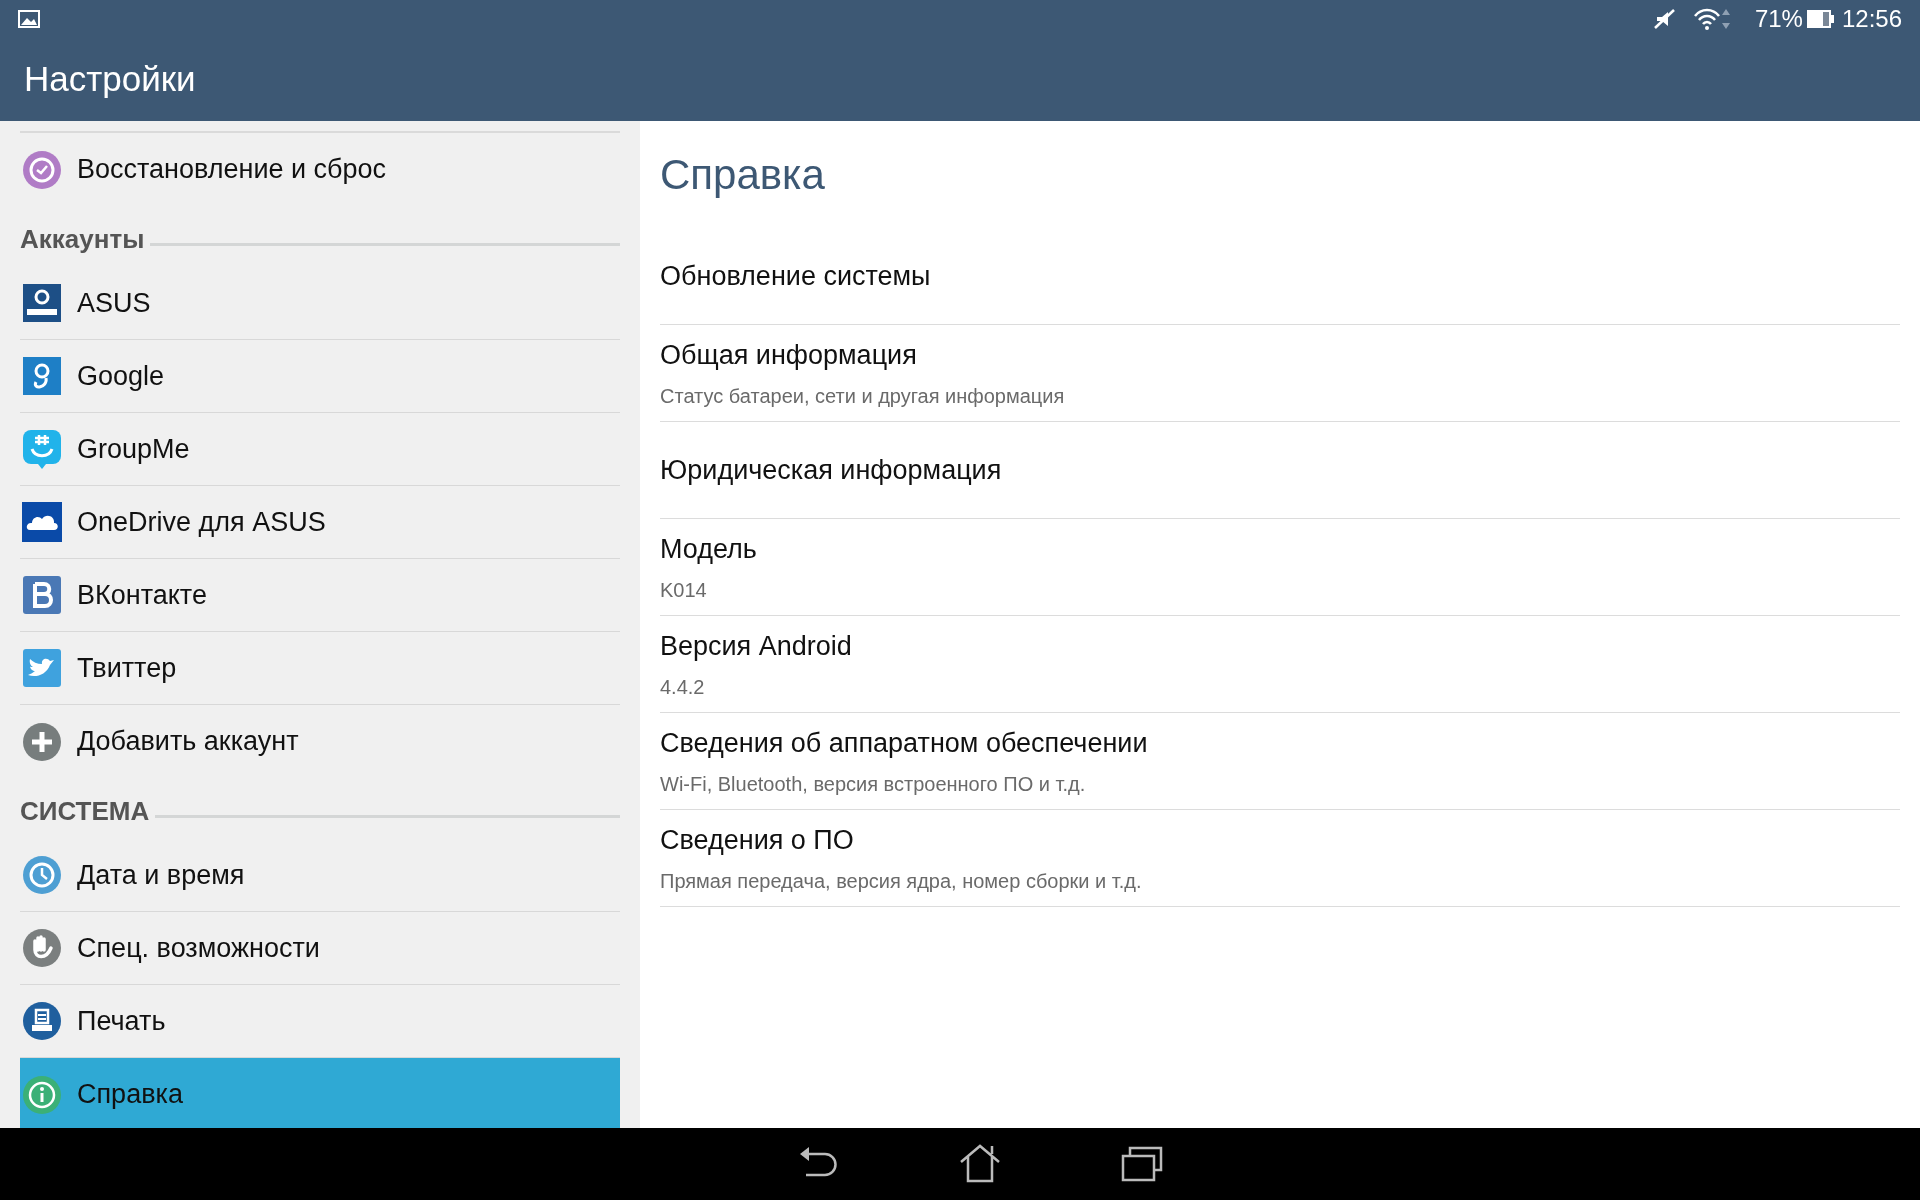 The image size is (1920, 1200). Describe the element at coordinates (42, 449) in the screenshot. I see `chat-bubble-icon` at that location.